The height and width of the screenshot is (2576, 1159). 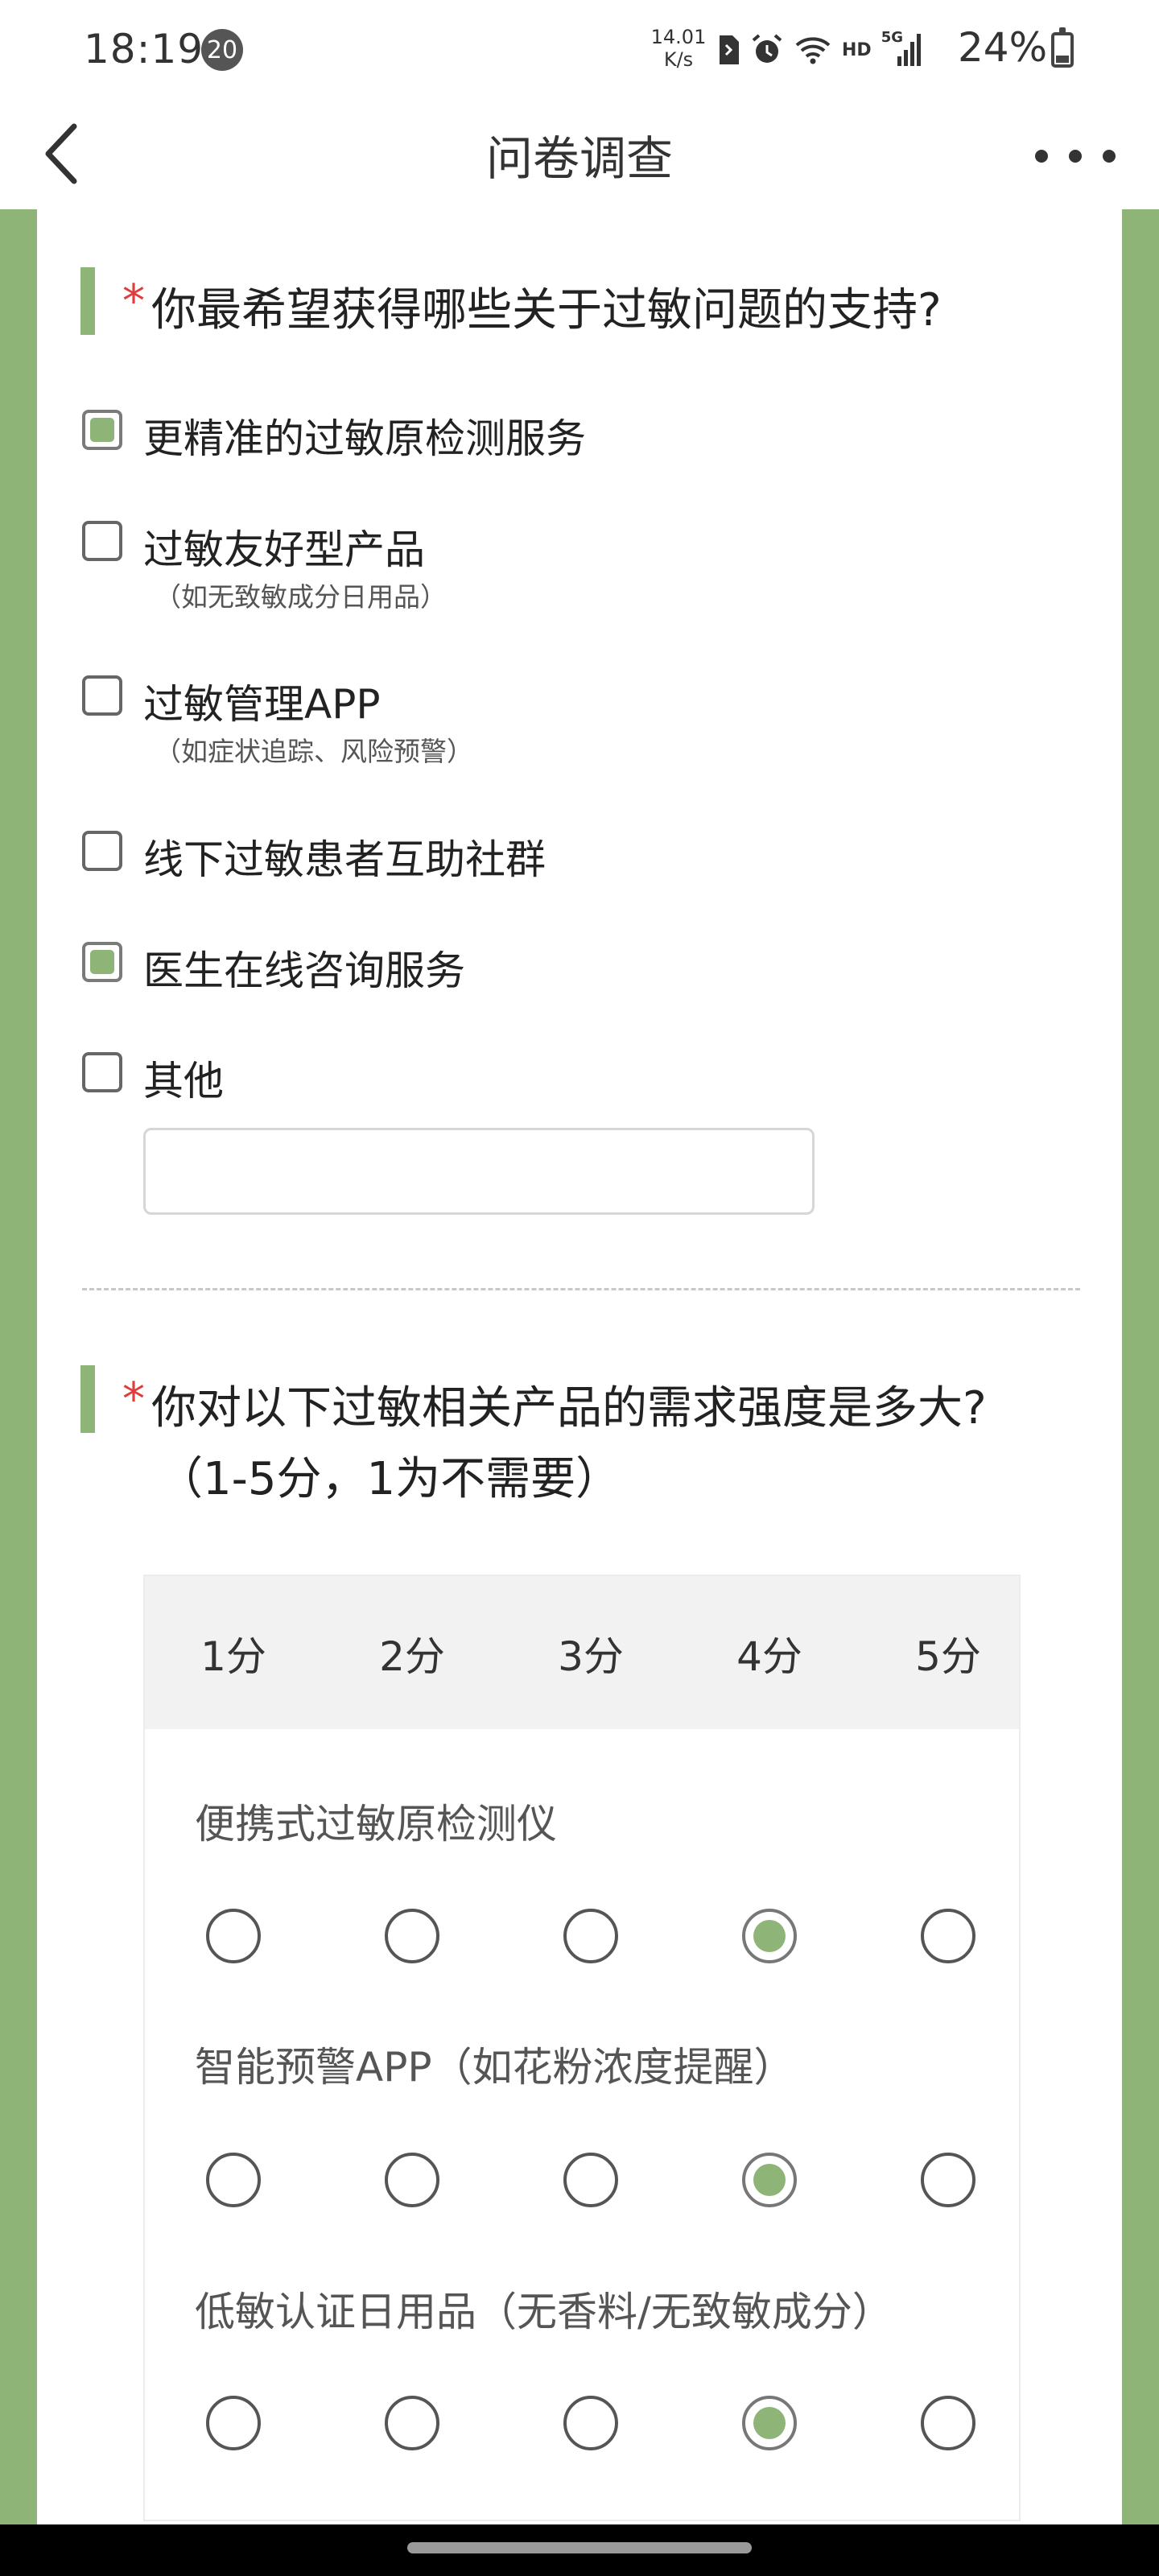 What do you see at coordinates (857, 49) in the screenshot?
I see `hd-label: HD` at bounding box center [857, 49].